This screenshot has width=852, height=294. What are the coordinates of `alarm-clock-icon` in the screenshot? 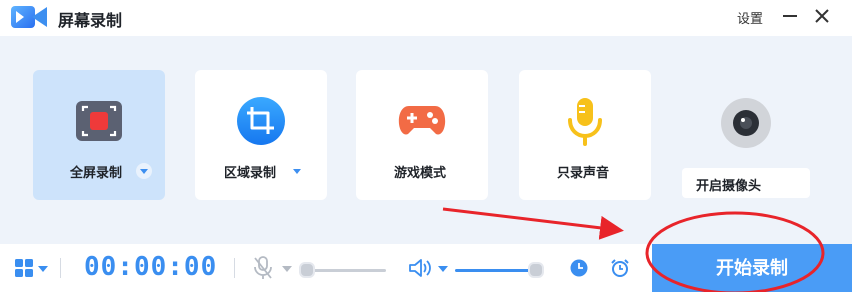 It's located at (620, 268).